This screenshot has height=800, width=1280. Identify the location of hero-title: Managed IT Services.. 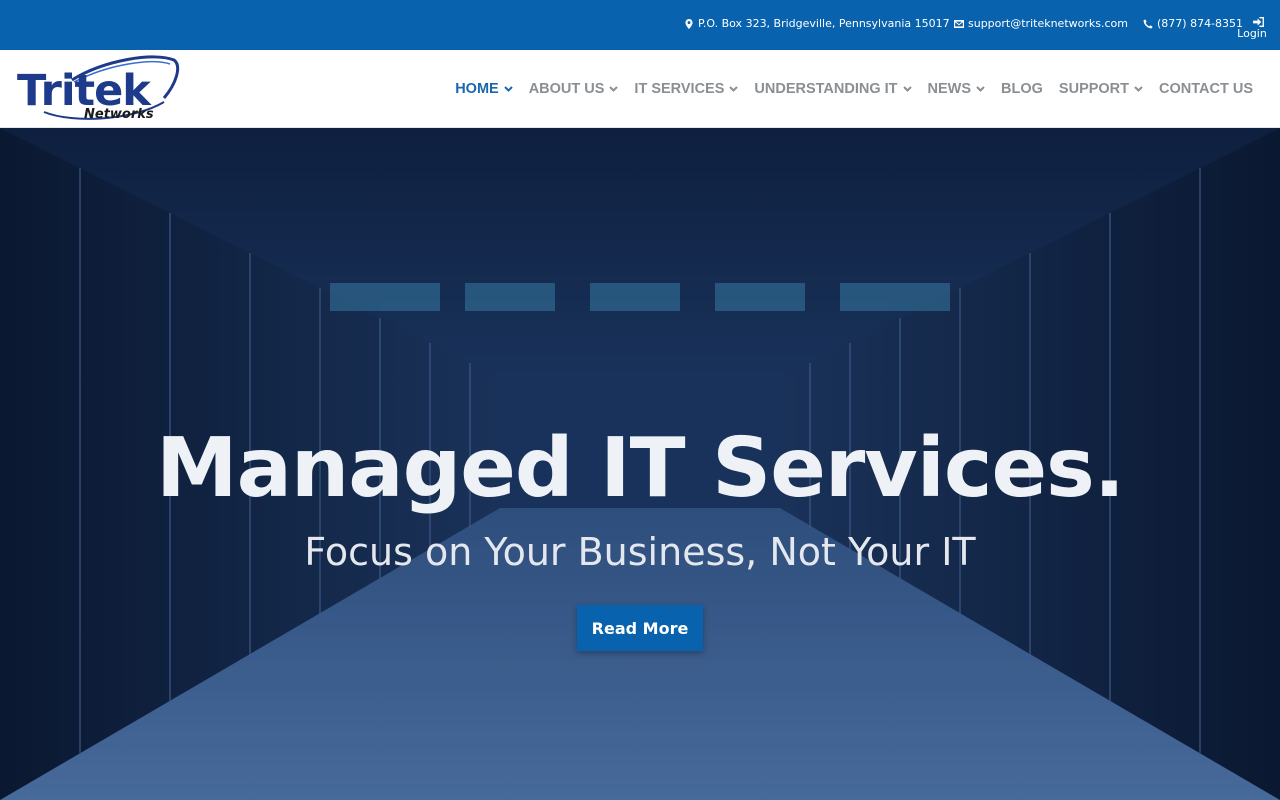
(640, 468).